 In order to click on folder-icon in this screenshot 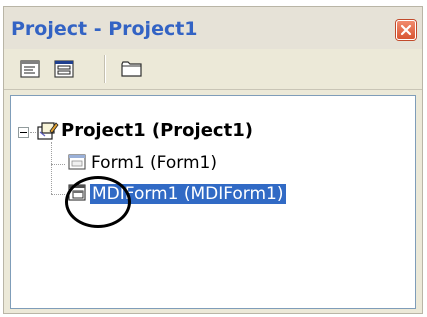, I will do `click(131, 69)`.